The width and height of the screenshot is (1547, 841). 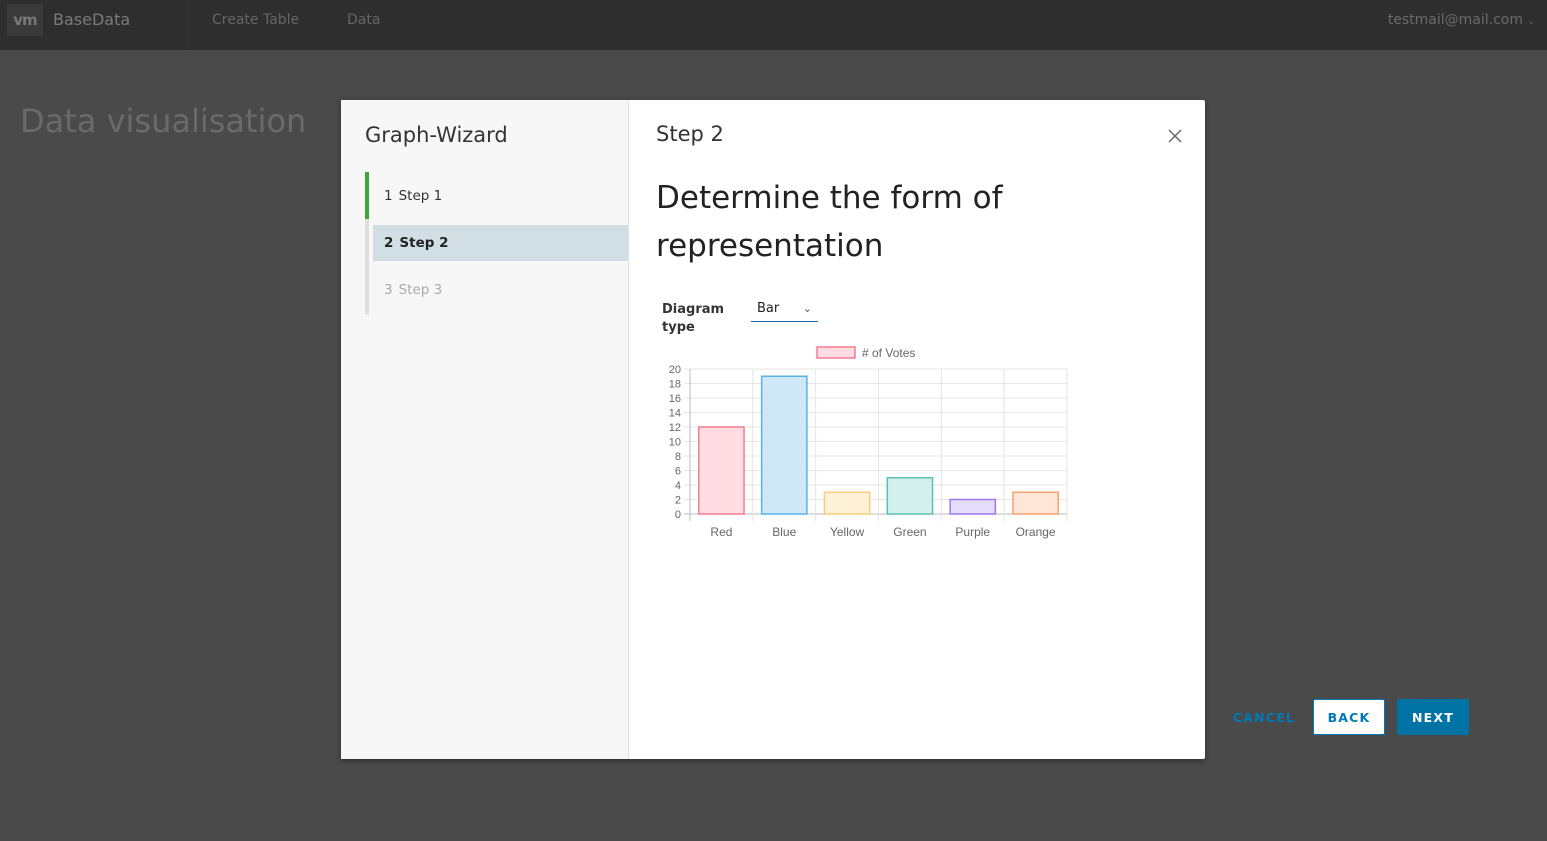 What do you see at coordinates (784, 311) in the screenshot?
I see `diagram-type-select: Bar ⌄` at bounding box center [784, 311].